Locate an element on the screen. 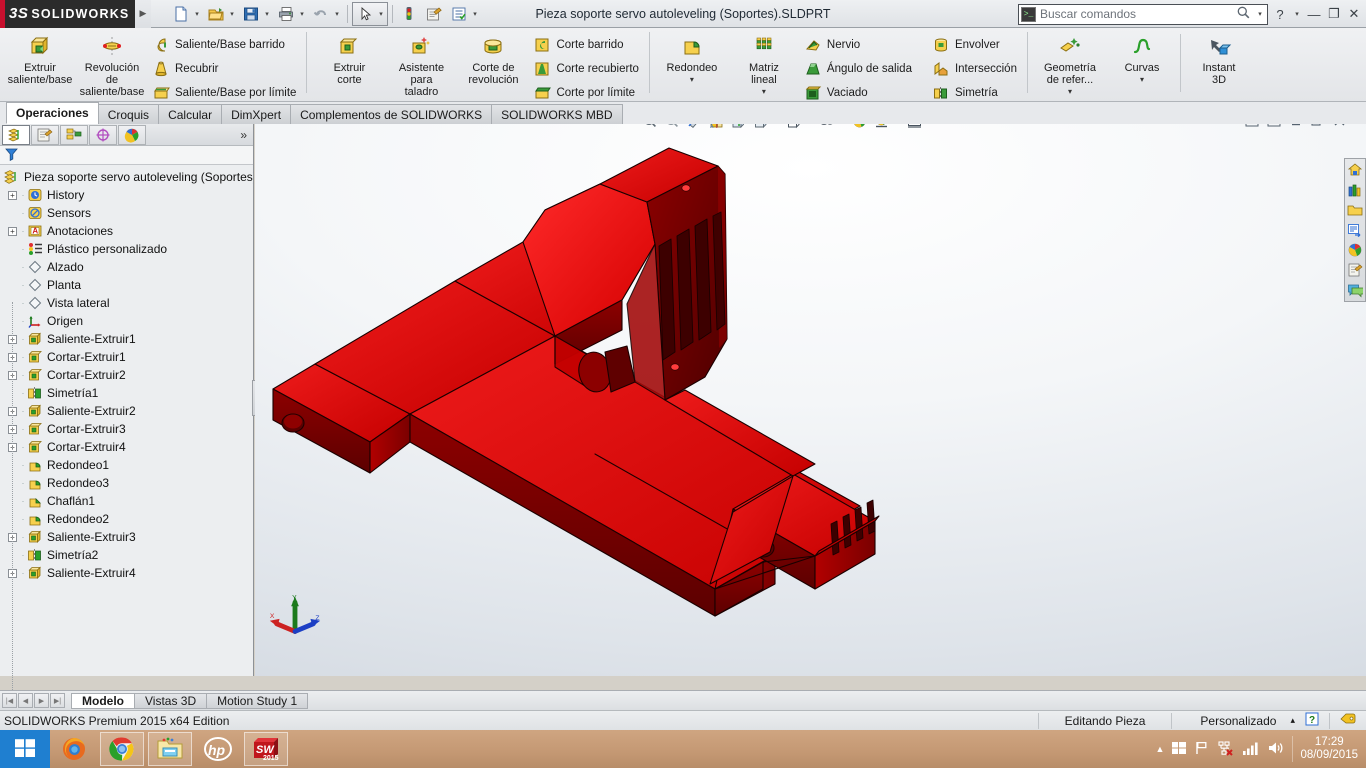  windows-action-center-icon is located at coordinates (1179, 749).